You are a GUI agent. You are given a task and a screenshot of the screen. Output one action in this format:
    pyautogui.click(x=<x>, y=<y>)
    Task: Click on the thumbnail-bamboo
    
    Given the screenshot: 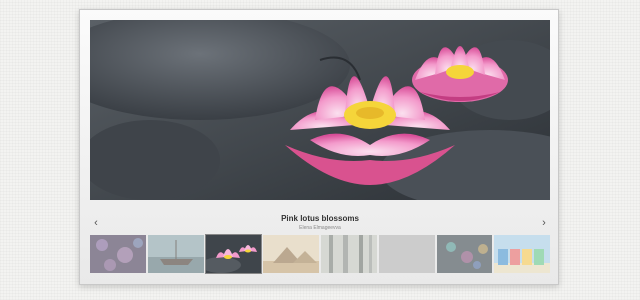 What is the action you would take?
    pyautogui.click(x=349, y=254)
    